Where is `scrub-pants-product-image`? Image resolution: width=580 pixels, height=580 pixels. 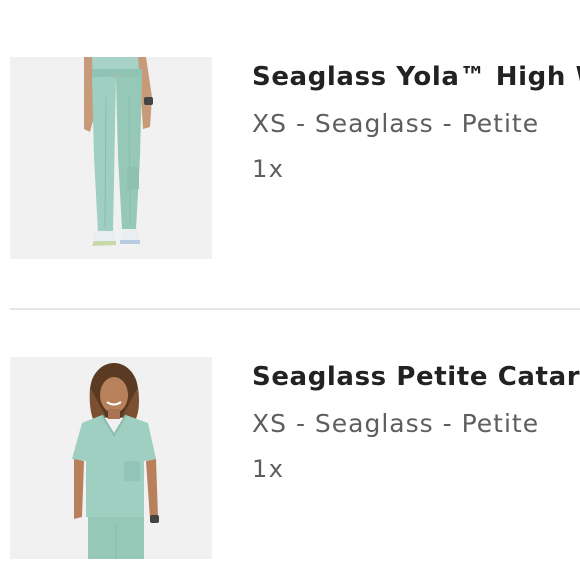 scrub-pants-product-image is located at coordinates (111, 158).